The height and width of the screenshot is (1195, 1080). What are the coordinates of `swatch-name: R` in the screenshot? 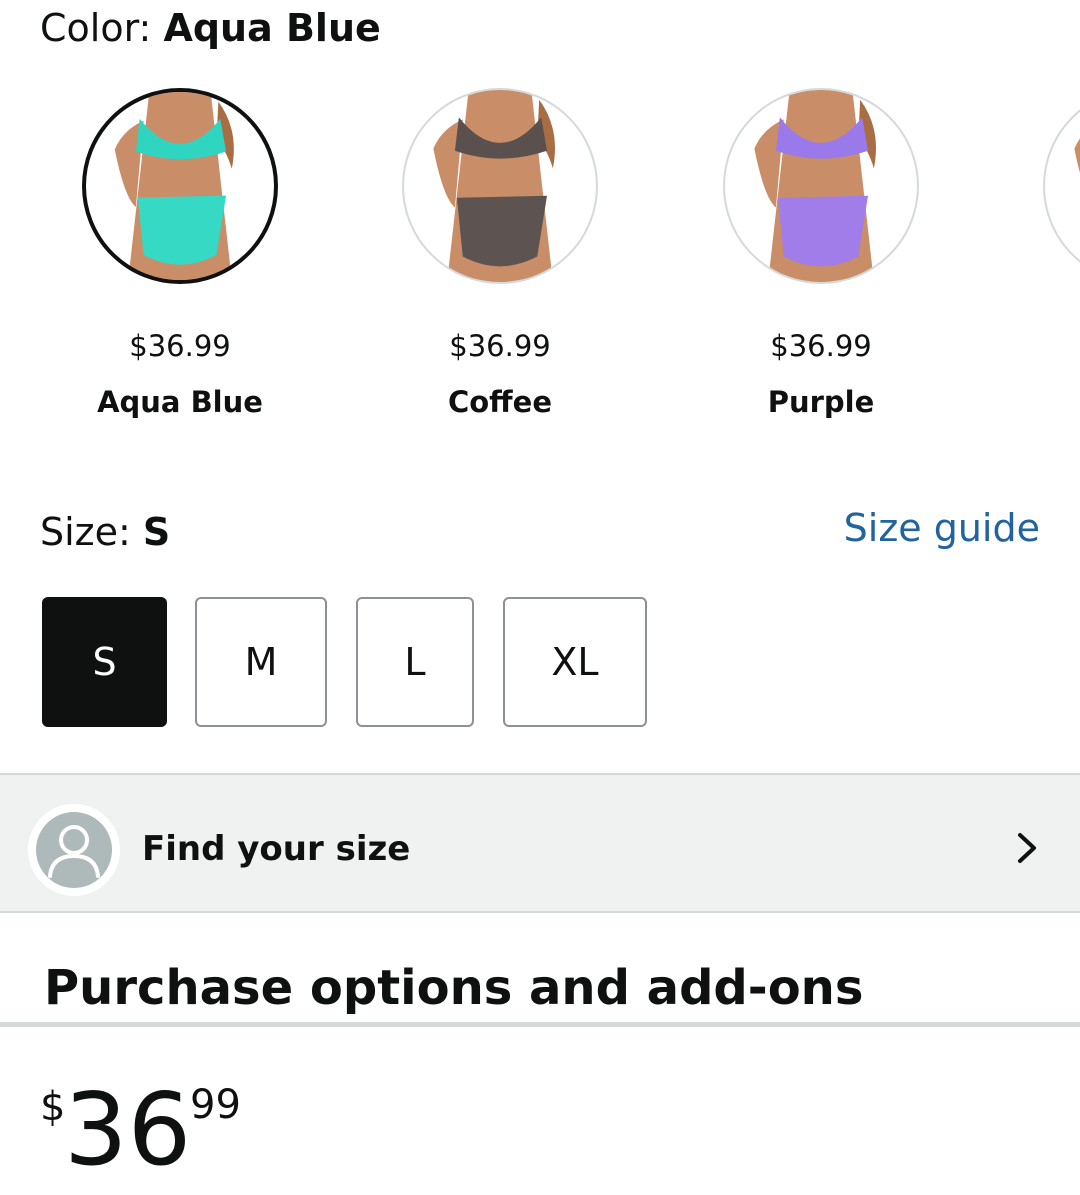 It's located at (1048, 346).